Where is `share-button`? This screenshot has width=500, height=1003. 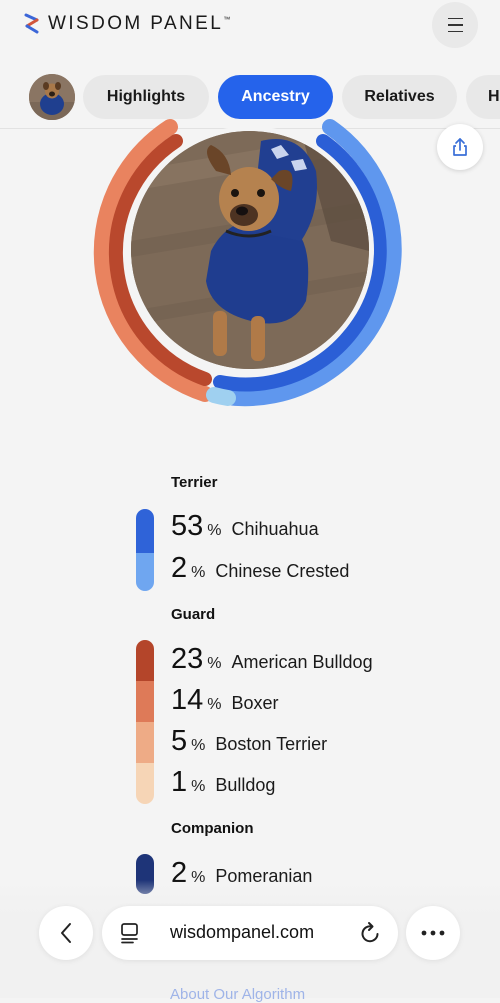 share-button is located at coordinates (460, 147).